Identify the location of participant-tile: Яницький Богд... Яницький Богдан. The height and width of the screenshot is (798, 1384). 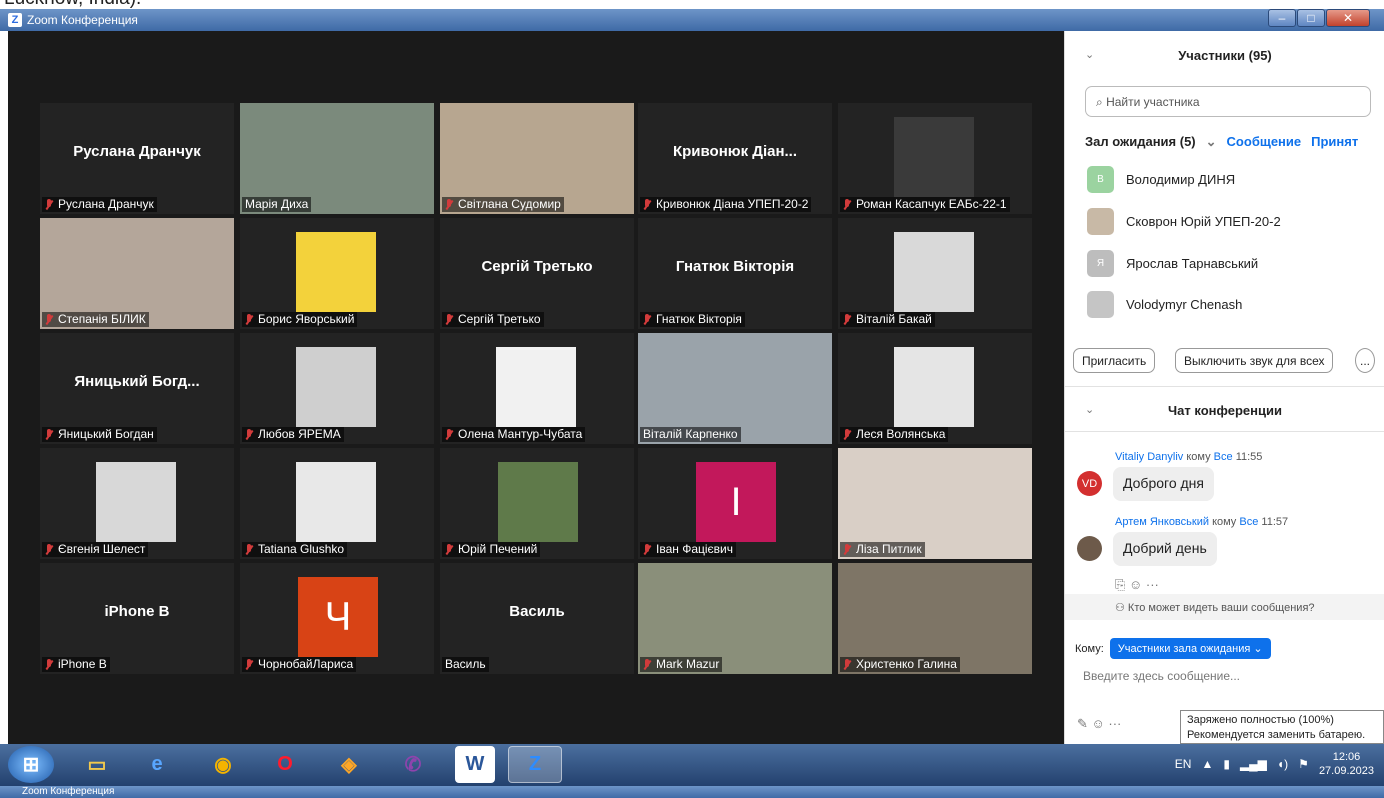
(137, 388).